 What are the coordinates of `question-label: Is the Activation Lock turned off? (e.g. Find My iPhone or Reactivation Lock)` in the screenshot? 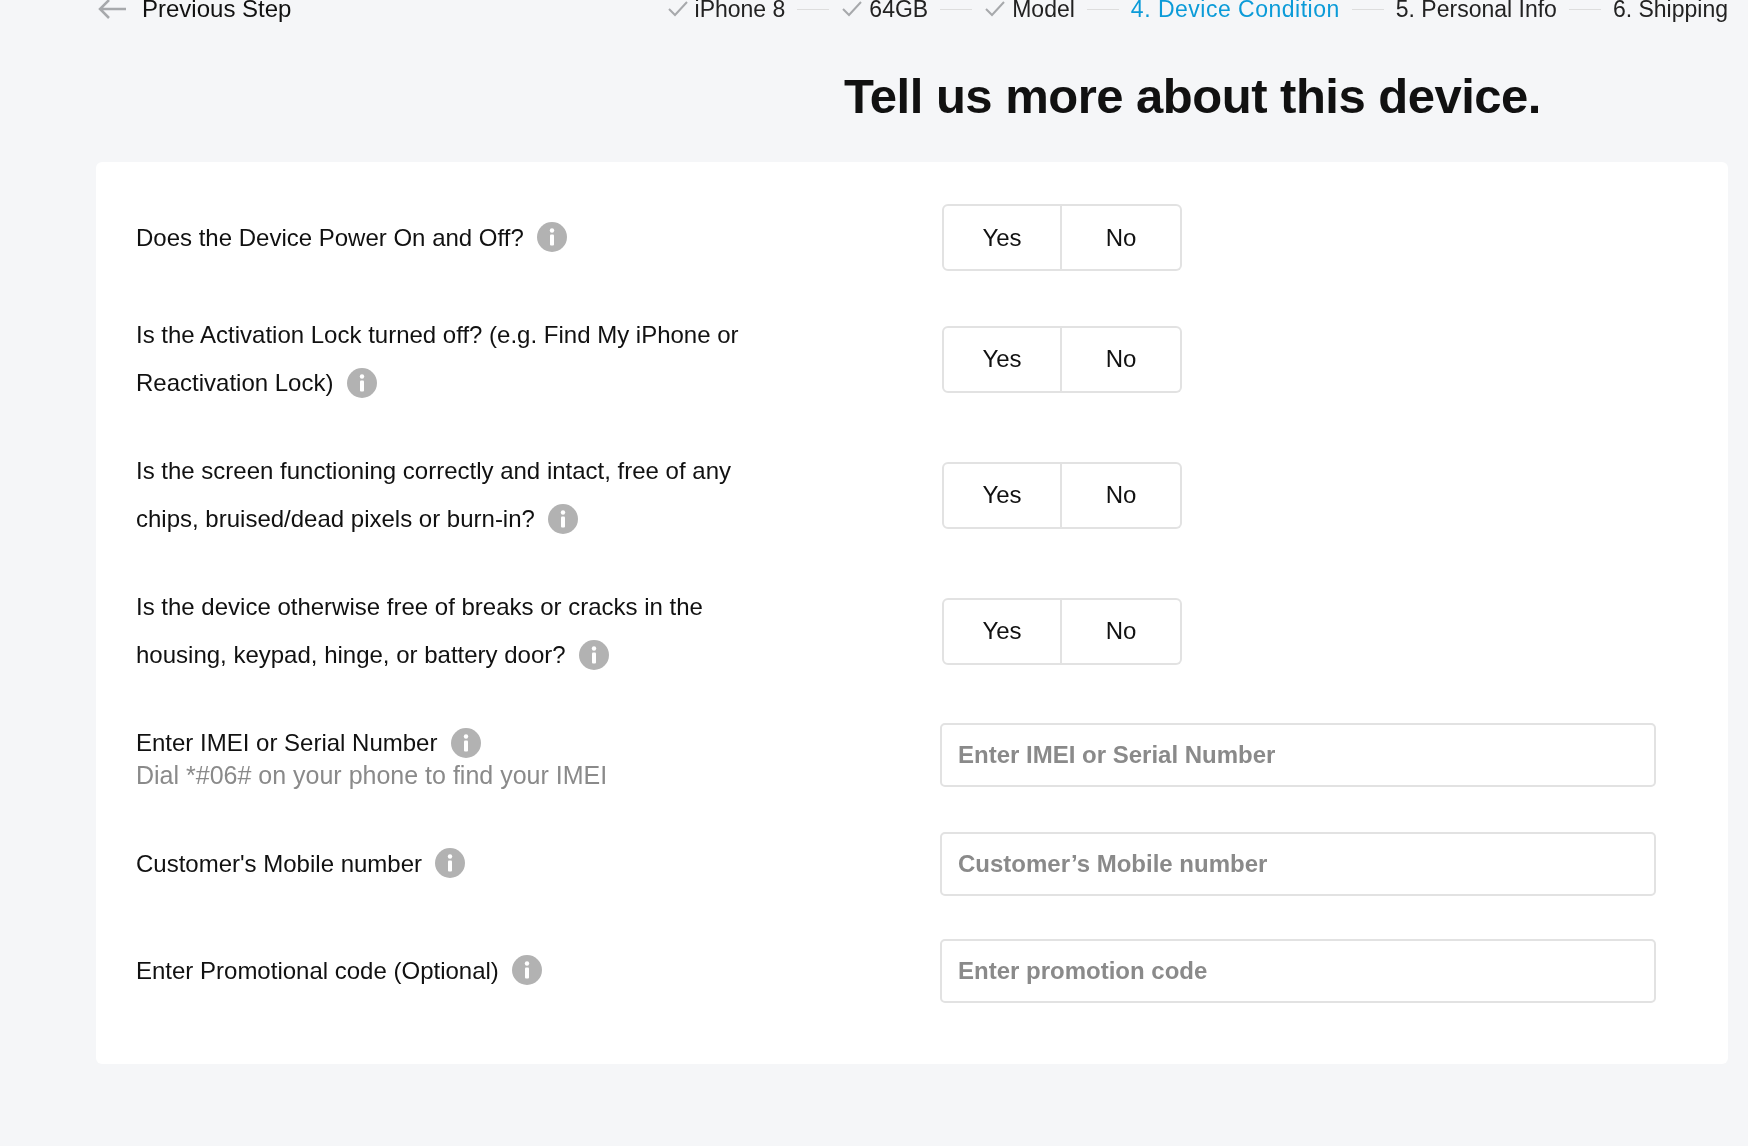 It's located at (438, 360).